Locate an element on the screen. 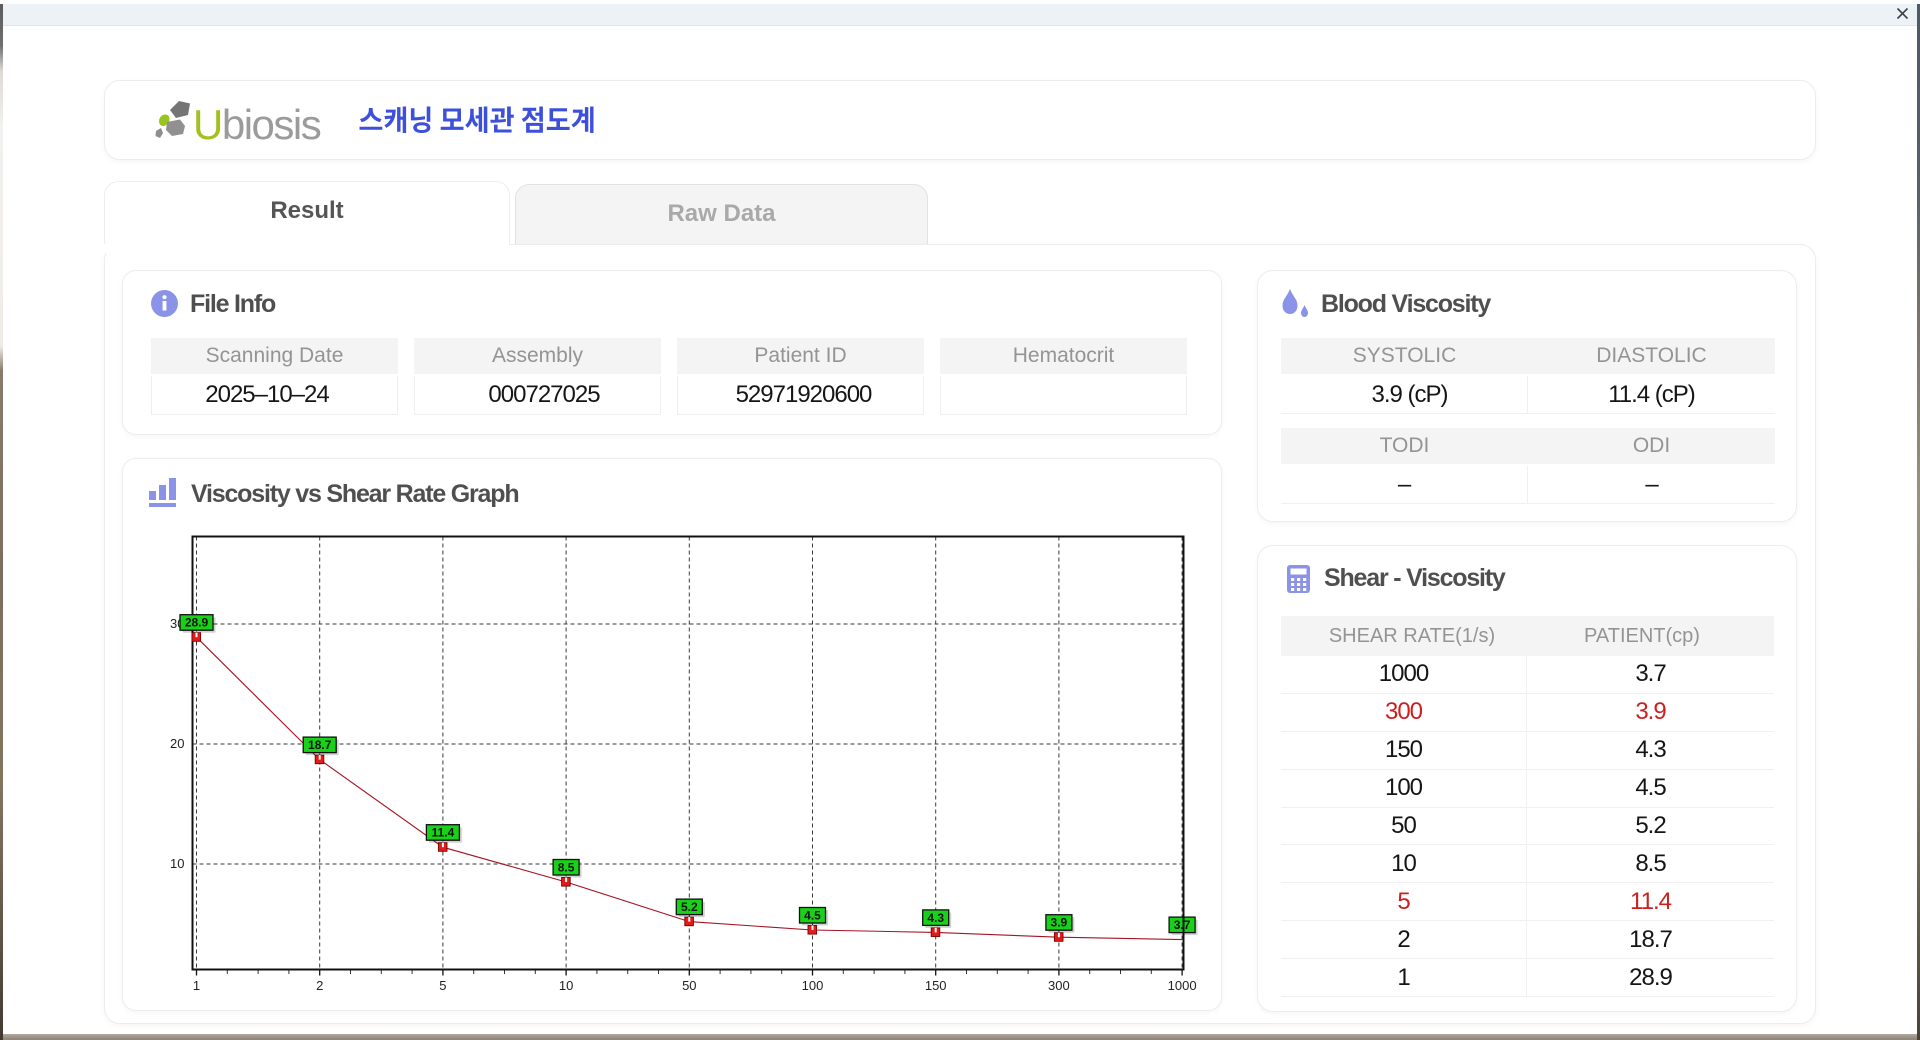  svg-text: 1000 is located at coordinates (1182, 985).